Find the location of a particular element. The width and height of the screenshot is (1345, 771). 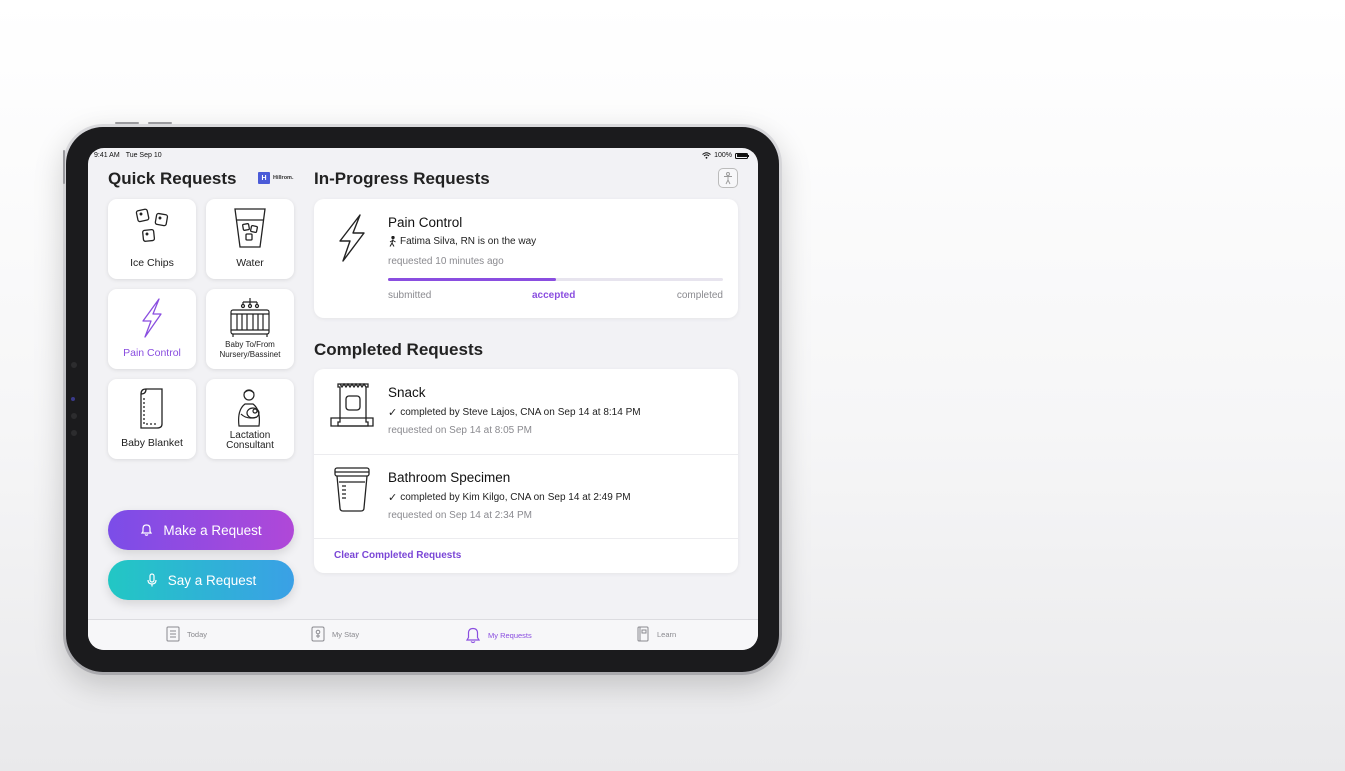

list-icon is located at coordinates (173, 634).